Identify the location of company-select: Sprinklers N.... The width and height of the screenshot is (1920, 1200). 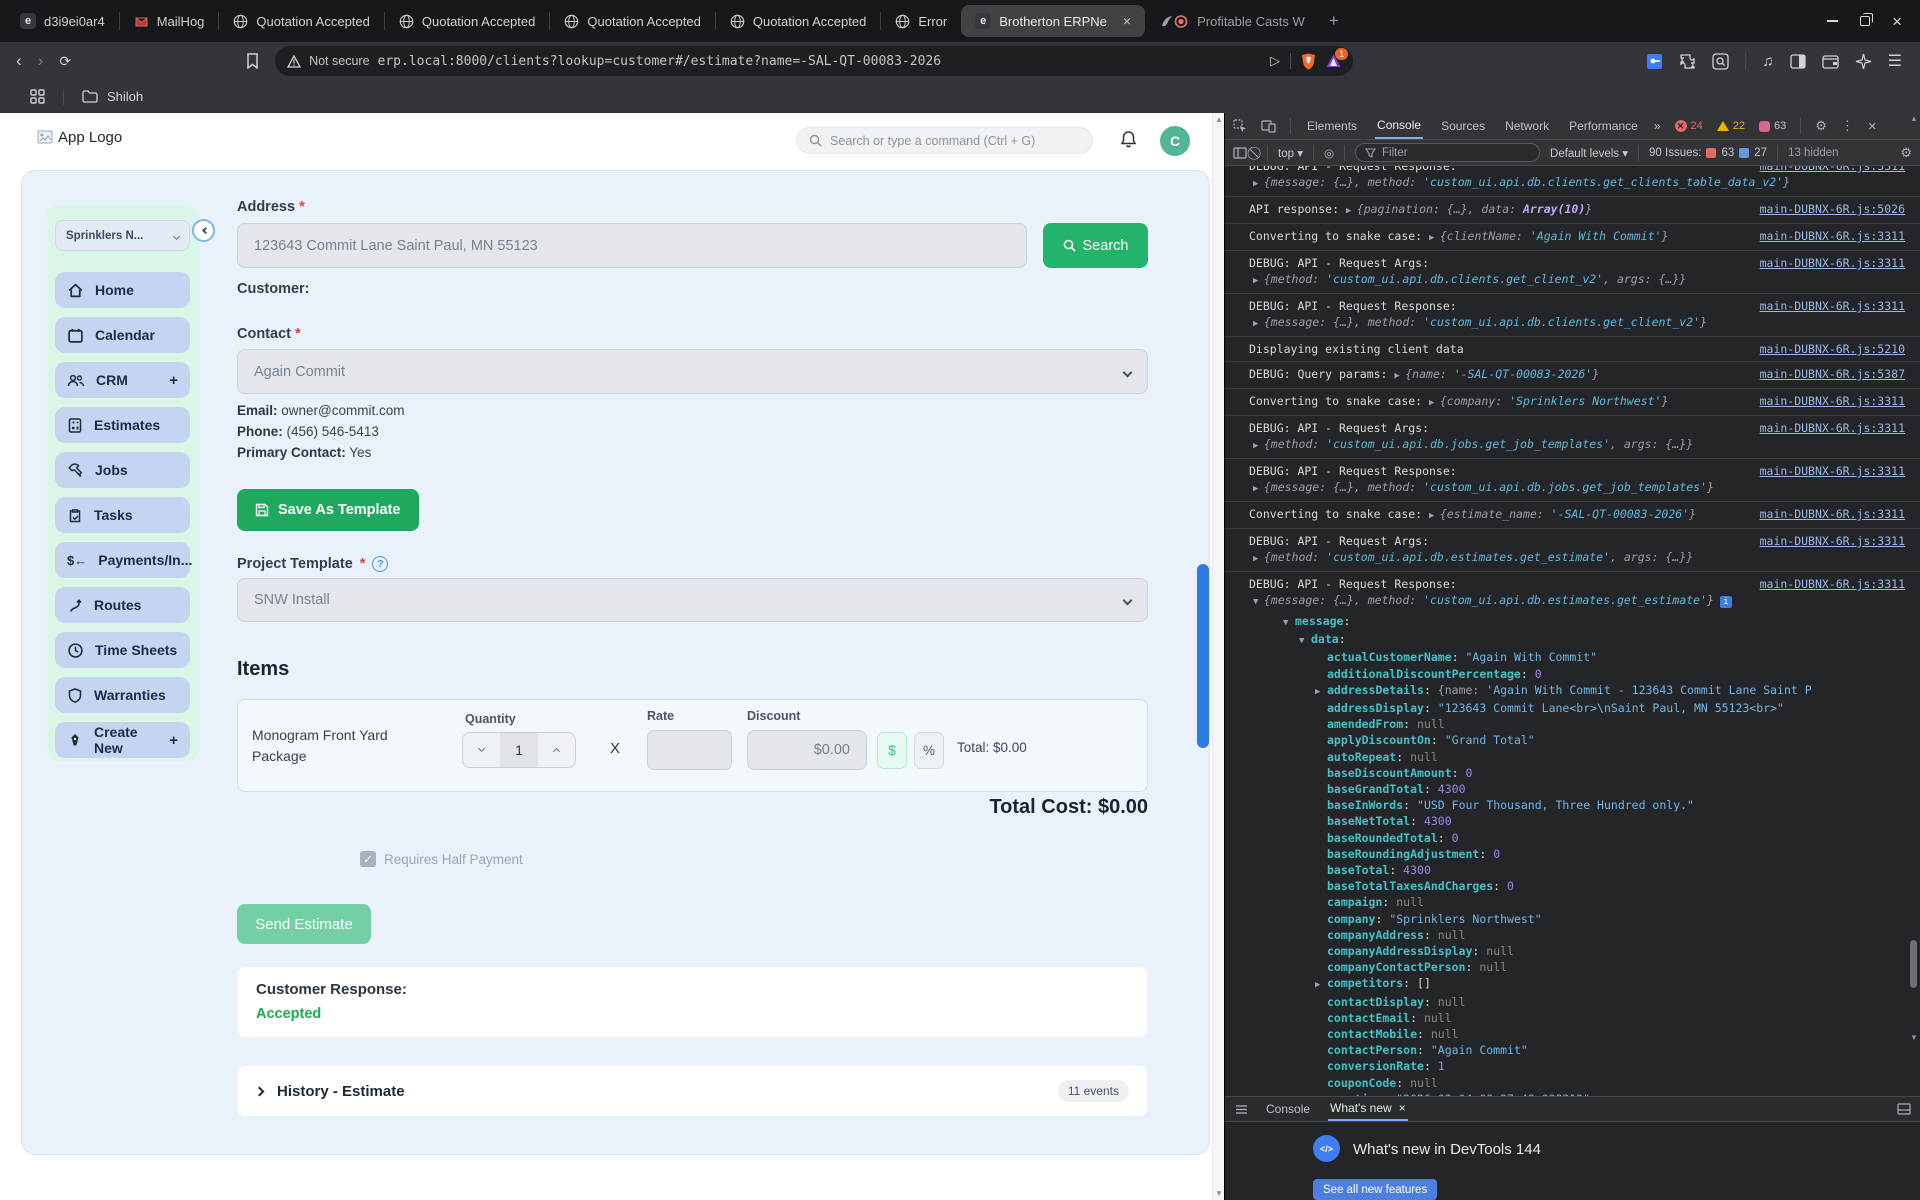
(122, 235).